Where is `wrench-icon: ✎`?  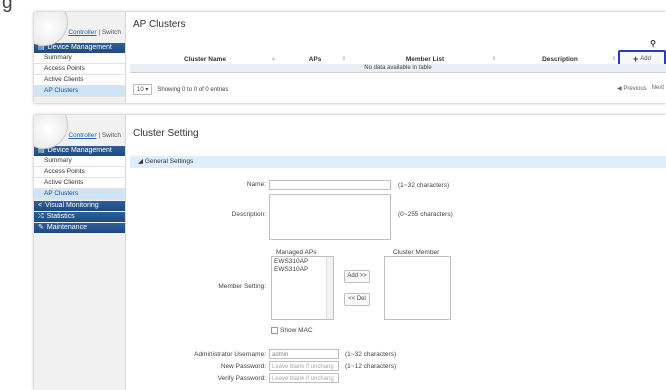
wrench-icon: ✎ is located at coordinates (41, 227).